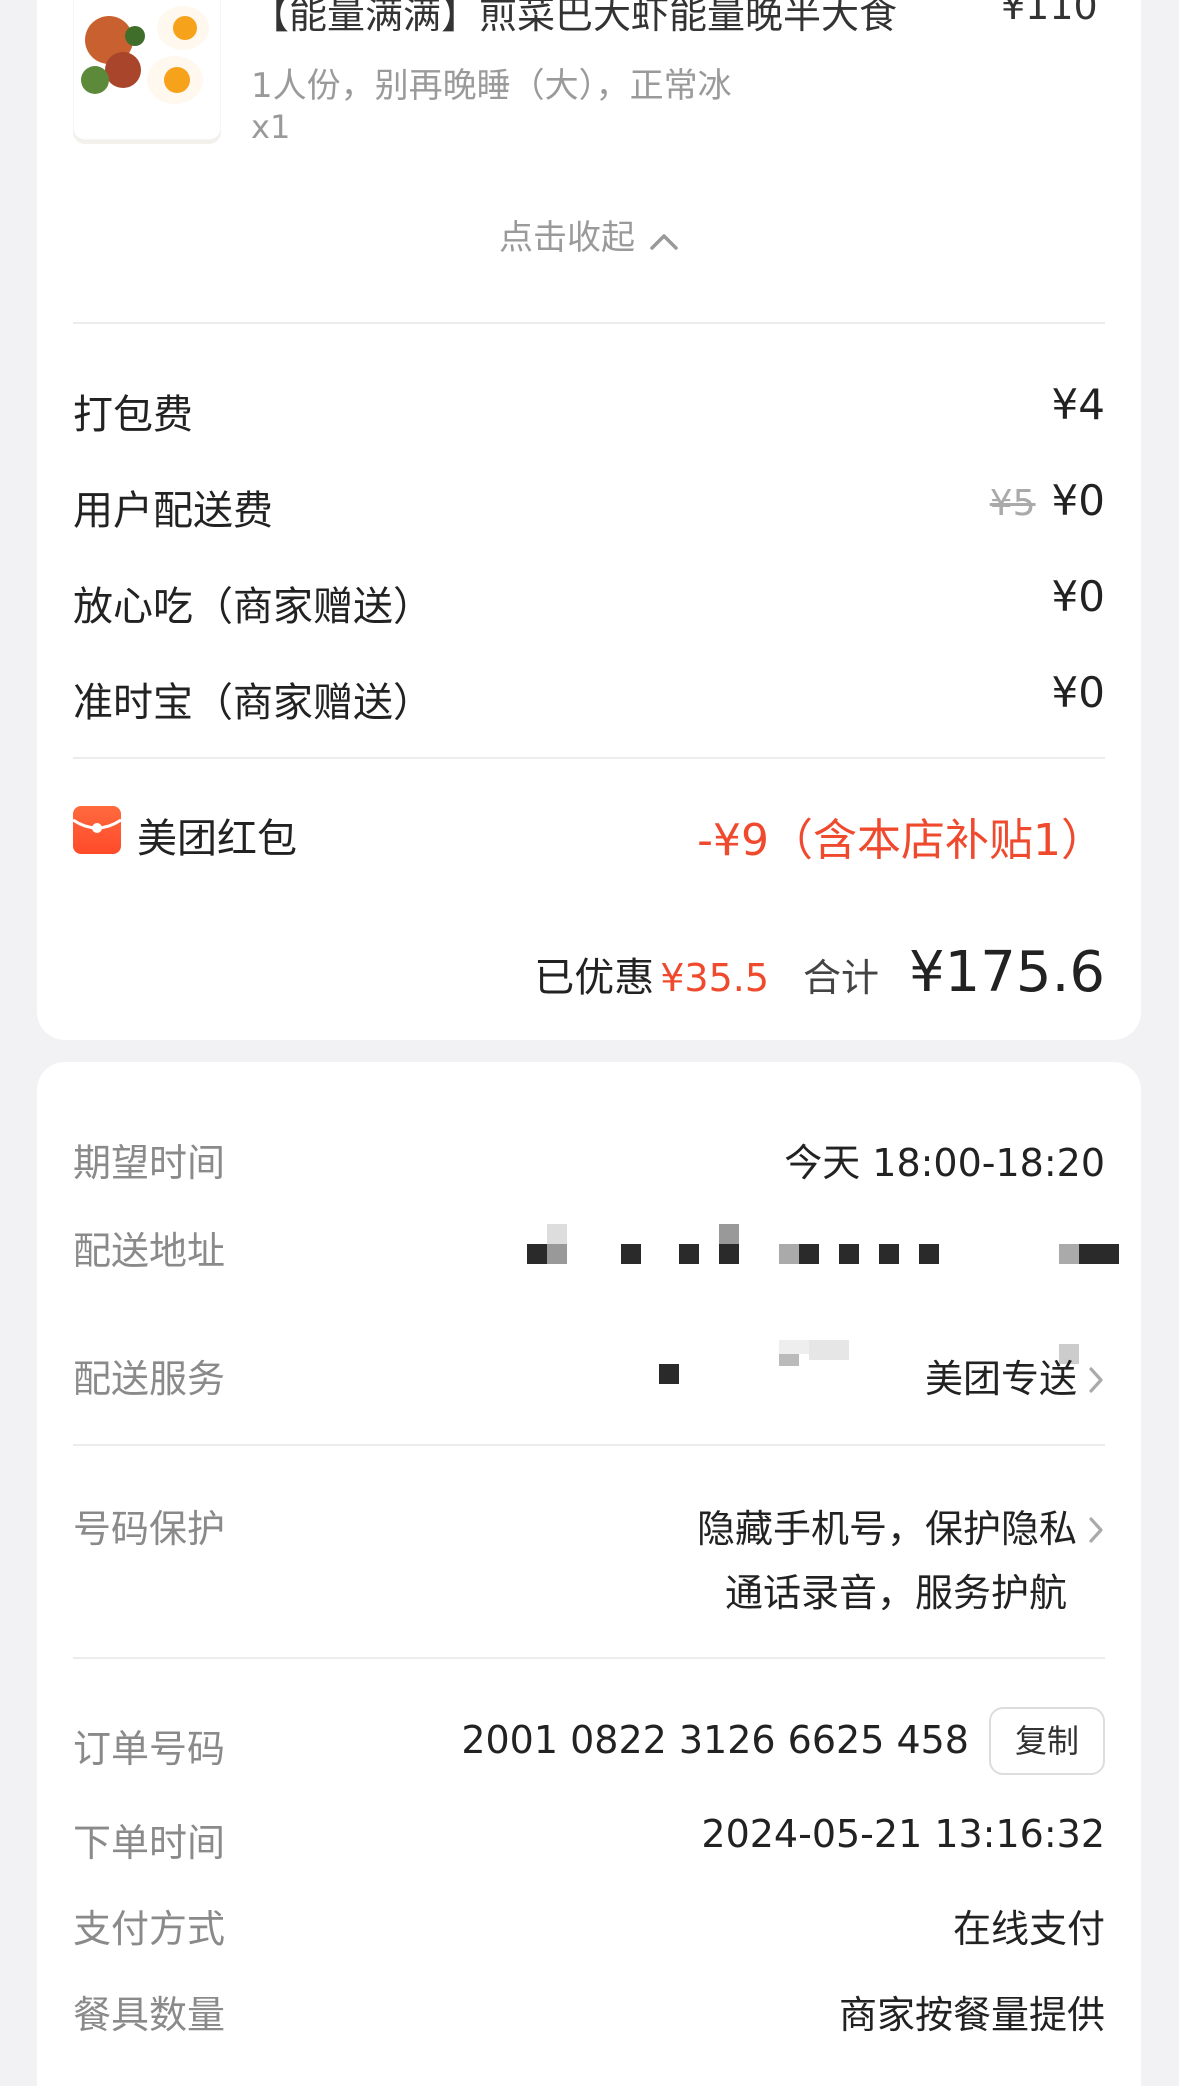 The image size is (1179, 2086). Describe the element at coordinates (715, 978) in the screenshot. I see `saved-amount: ¥35.5` at that location.